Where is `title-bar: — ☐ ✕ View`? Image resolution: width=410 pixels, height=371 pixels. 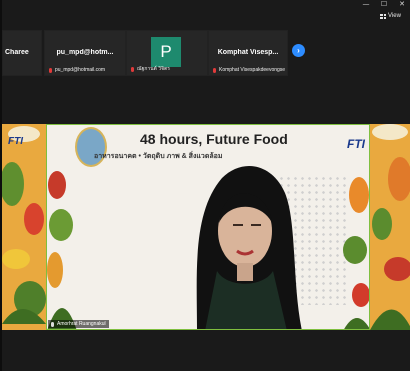
title-bar: — ☐ ✕ View is located at coordinates (206, 13).